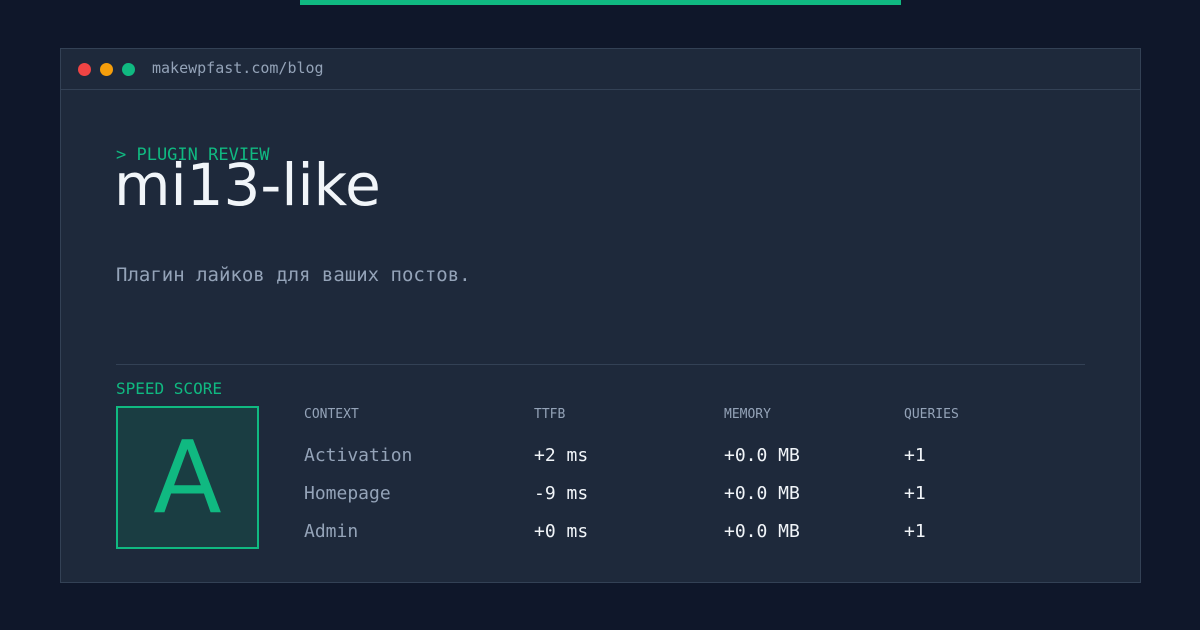 Image resolution: width=1200 pixels, height=630 pixels. Describe the element at coordinates (600, 364) in the screenshot. I see `section-divider` at that location.